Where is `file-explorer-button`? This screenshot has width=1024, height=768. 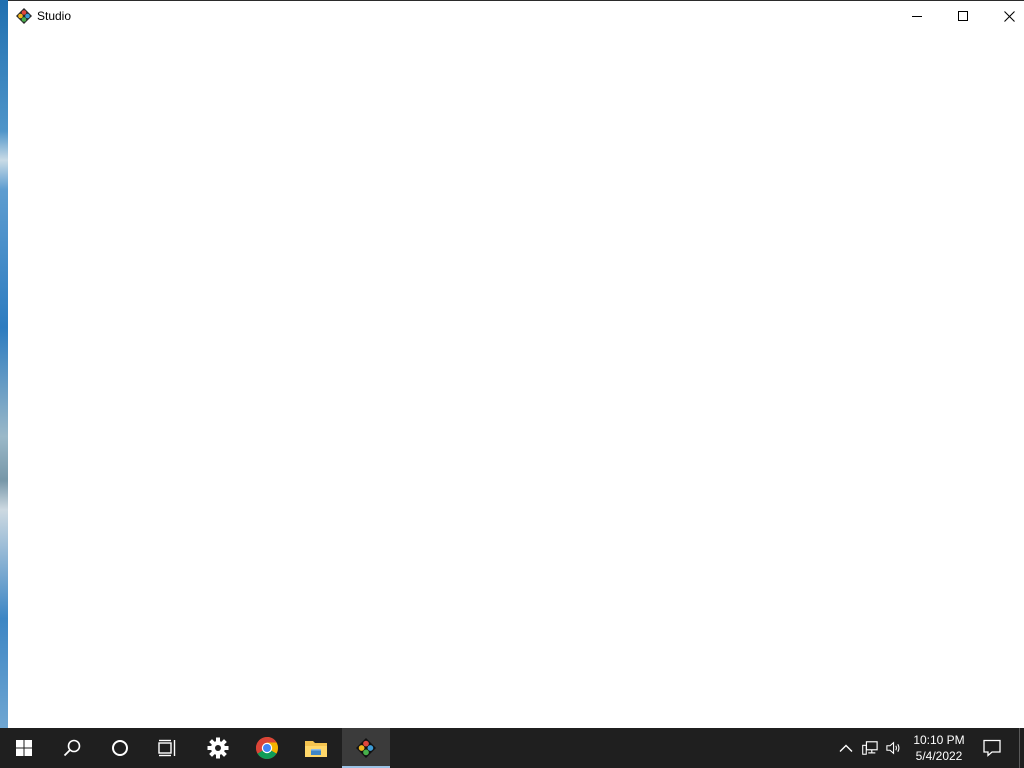 file-explorer-button is located at coordinates (316, 748).